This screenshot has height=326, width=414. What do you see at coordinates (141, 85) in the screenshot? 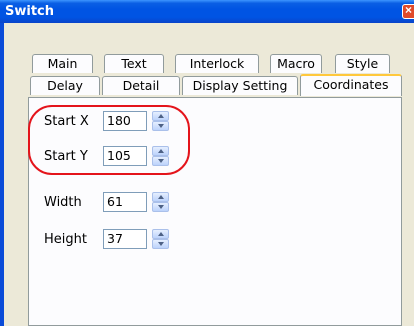
I see `tab-detail: Detail` at bounding box center [141, 85].